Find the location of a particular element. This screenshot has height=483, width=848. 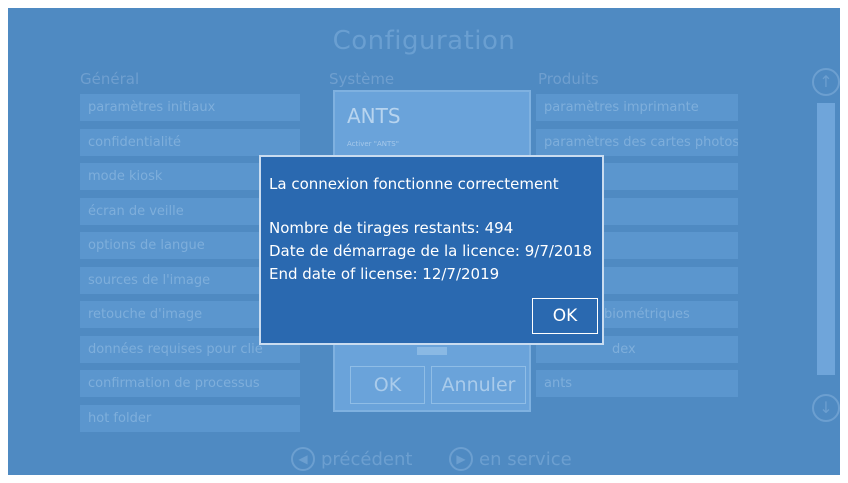

dialog-remaining-prints: Nombre de tirages restants: 494 is located at coordinates (391, 228).